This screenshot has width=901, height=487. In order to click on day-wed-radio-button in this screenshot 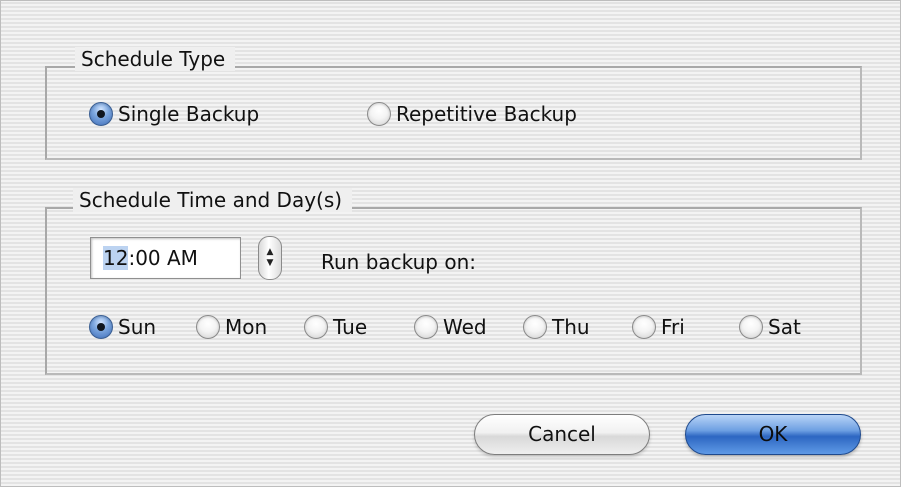, I will do `click(426, 327)`.